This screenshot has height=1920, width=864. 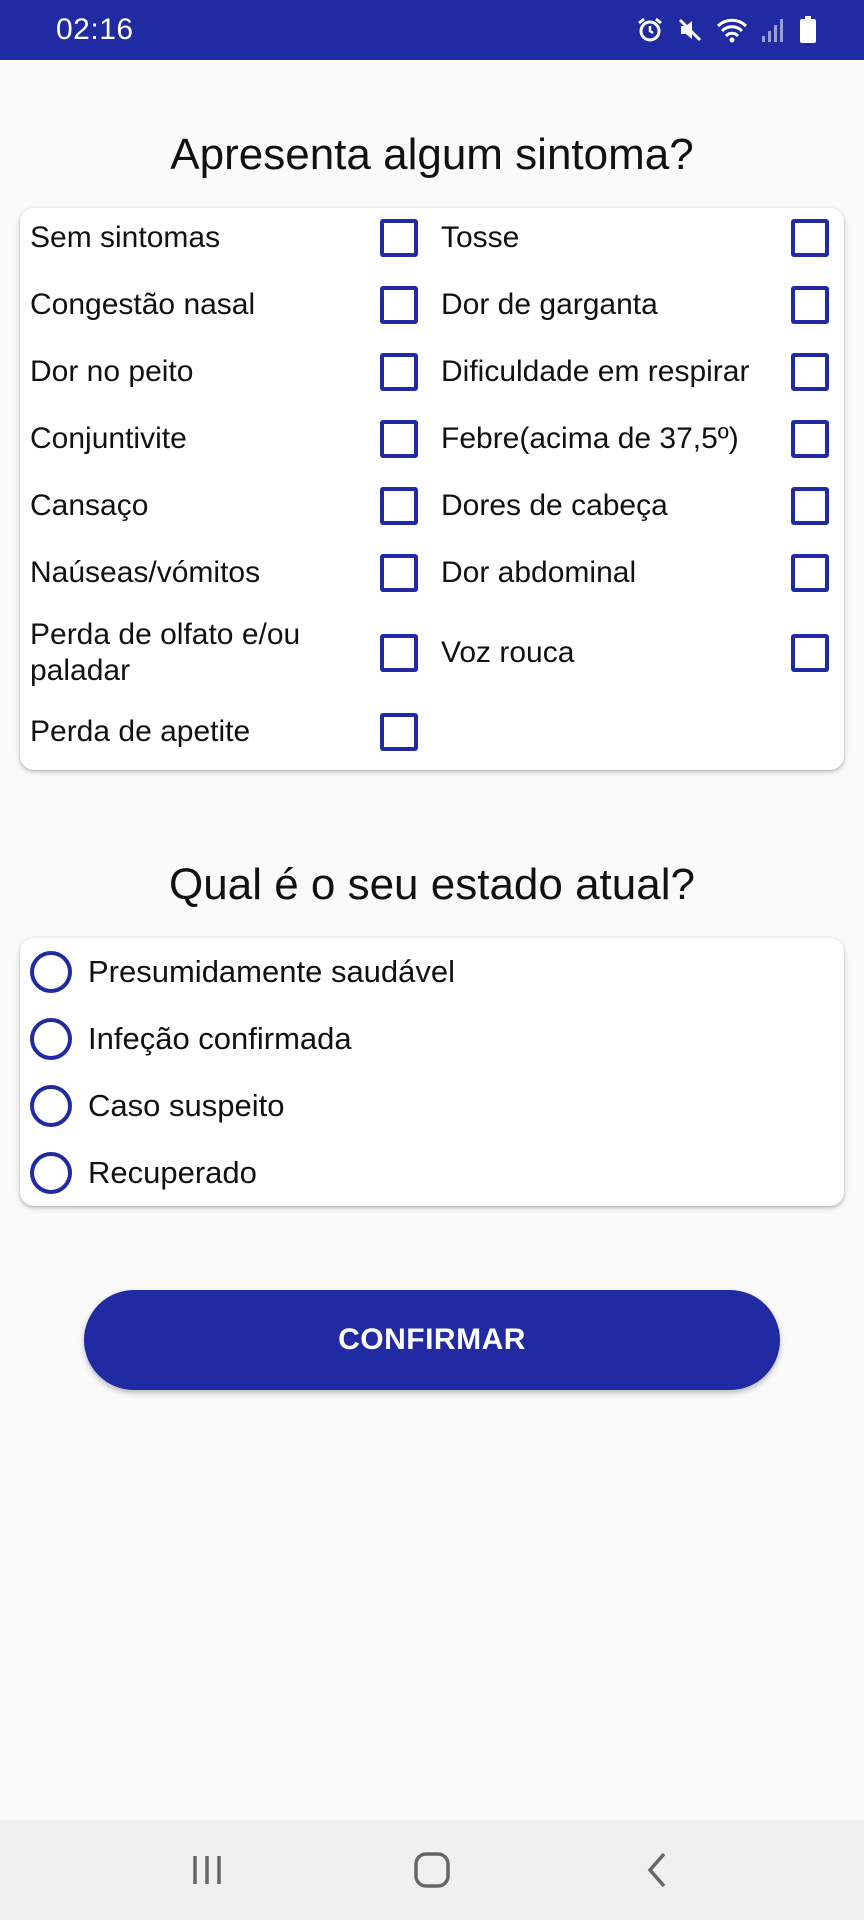 What do you see at coordinates (595, 371) in the screenshot?
I see `symptom-label: Dificuldade em respirar` at bounding box center [595, 371].